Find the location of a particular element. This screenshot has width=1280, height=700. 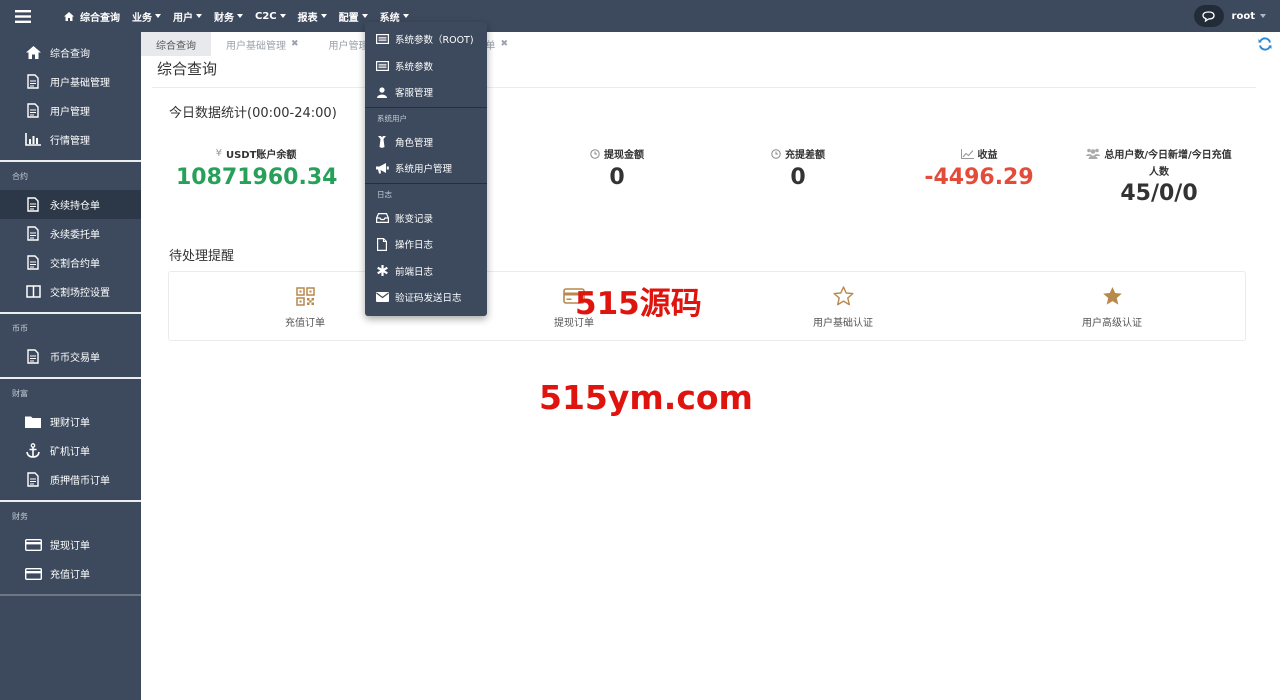

chat-button is located at coordinates (1208, 16).